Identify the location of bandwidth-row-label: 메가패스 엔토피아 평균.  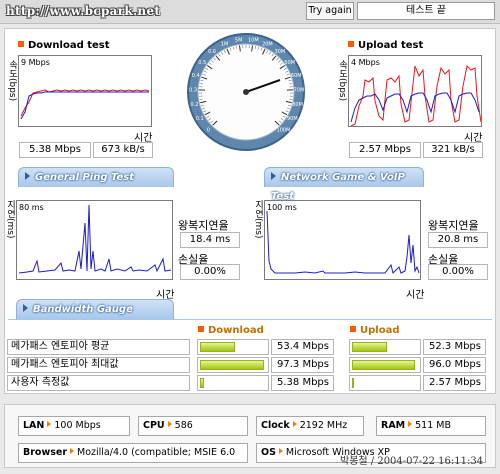
(98, 347).